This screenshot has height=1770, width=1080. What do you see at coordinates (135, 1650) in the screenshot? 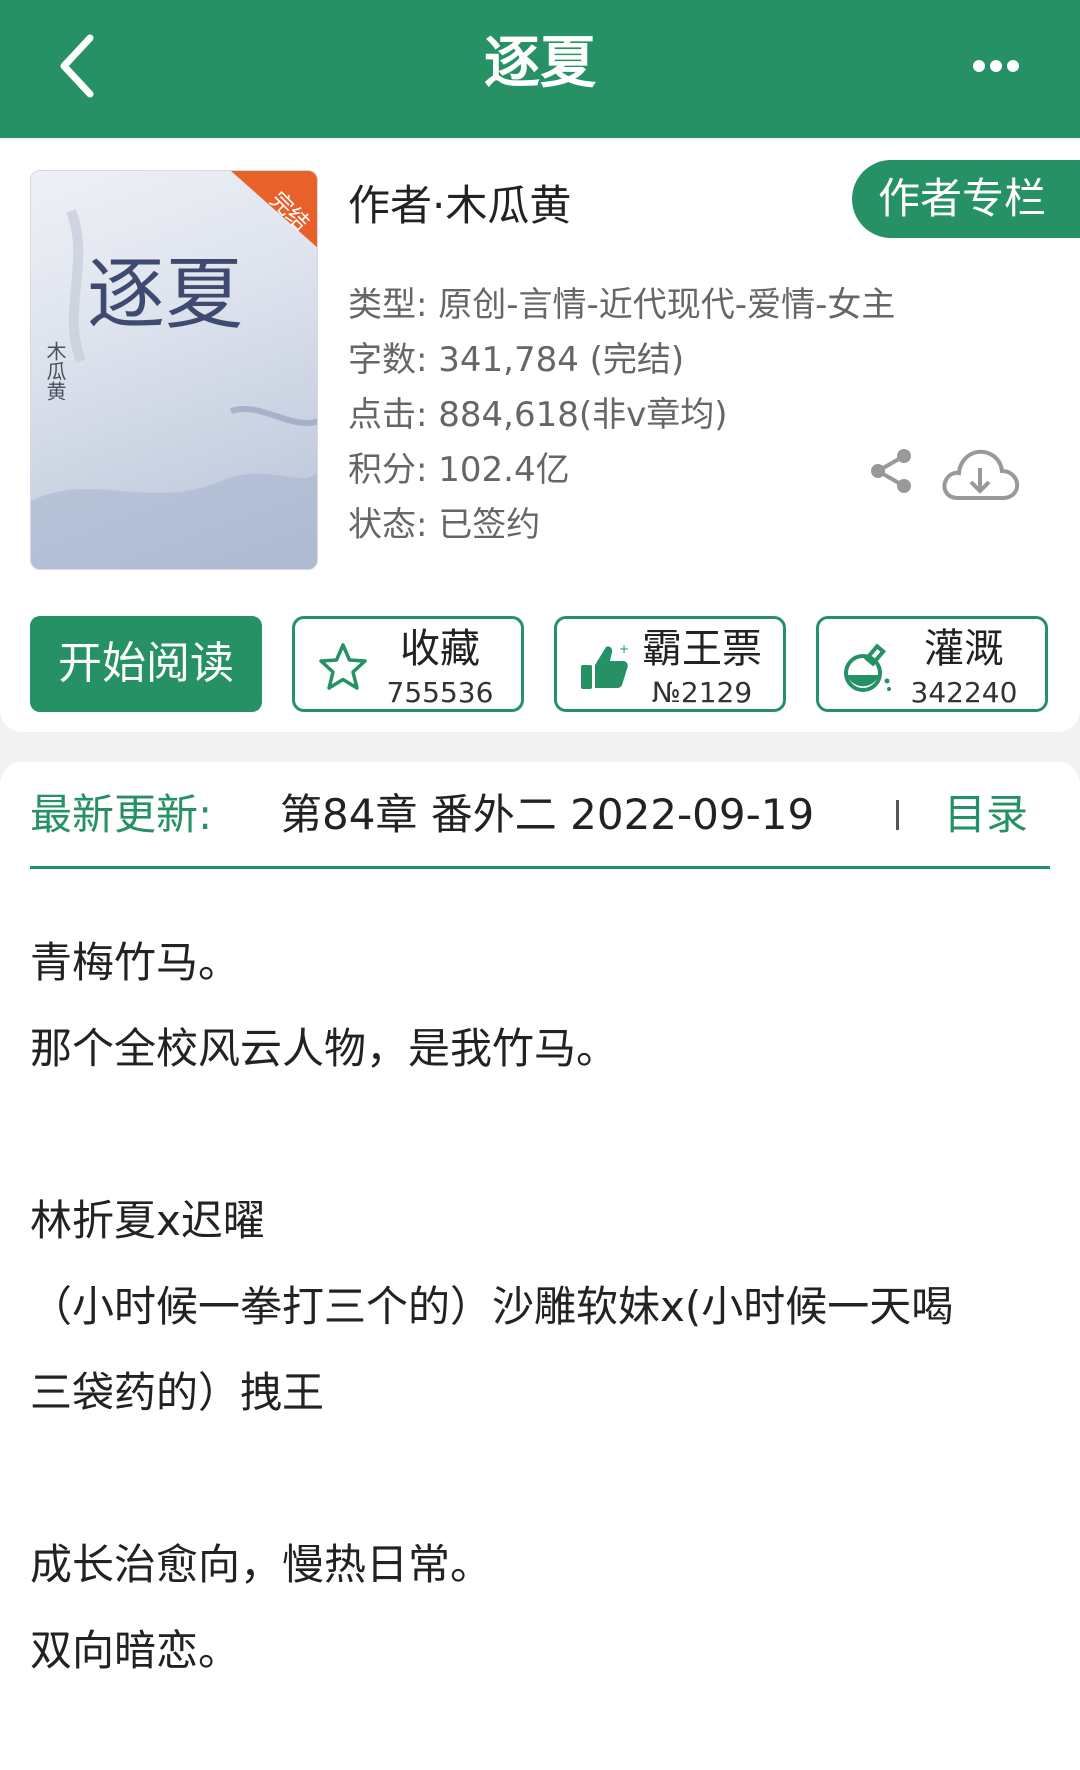
I see `description-line: 双向暗恋。` at bounding box center [135, 1650].